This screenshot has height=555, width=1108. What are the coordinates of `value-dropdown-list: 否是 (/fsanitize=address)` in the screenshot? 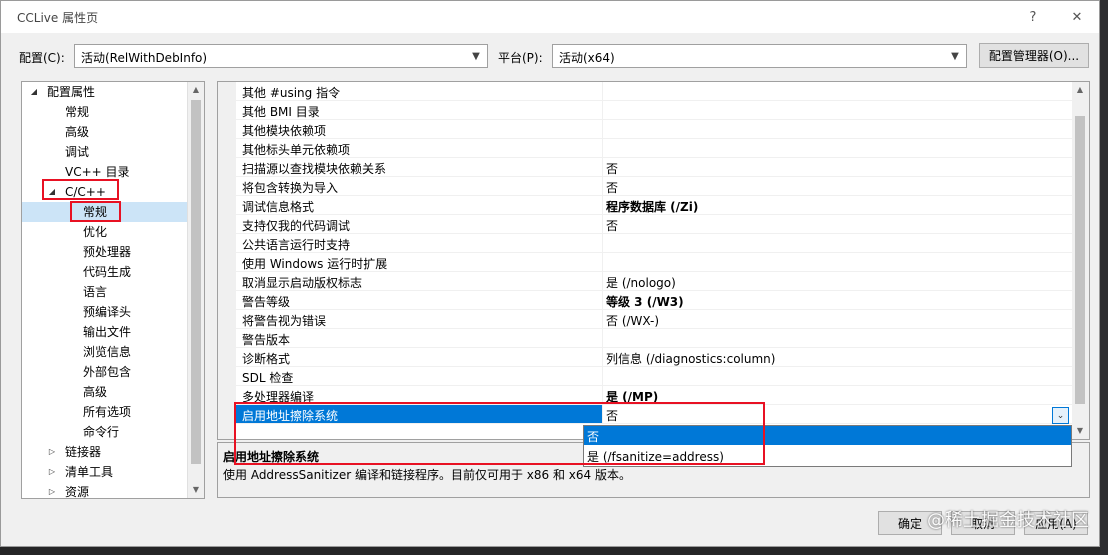 It's located at (827, 446).